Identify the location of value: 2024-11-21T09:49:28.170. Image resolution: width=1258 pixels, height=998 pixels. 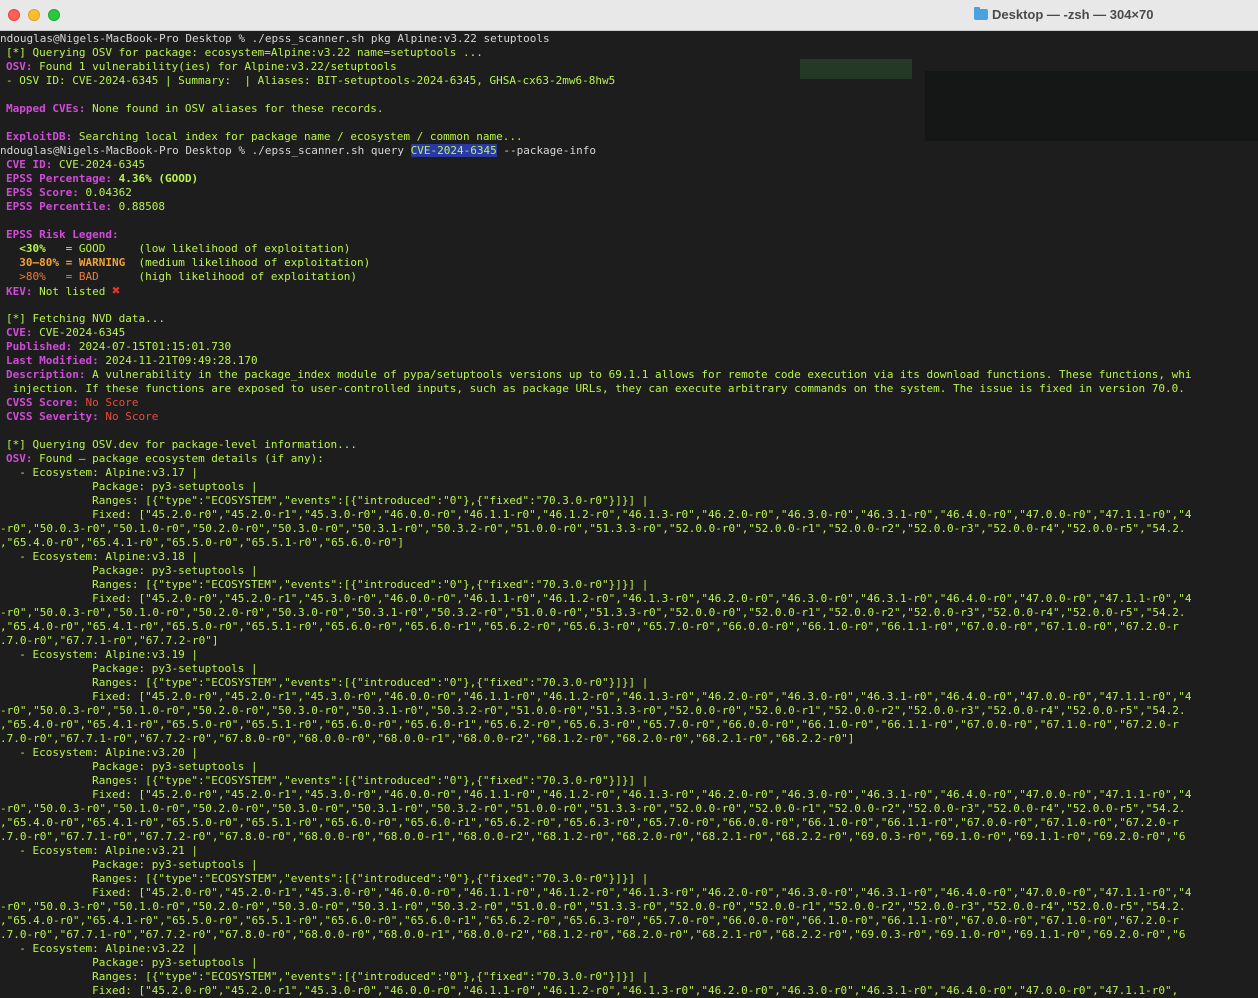
(178, 360).